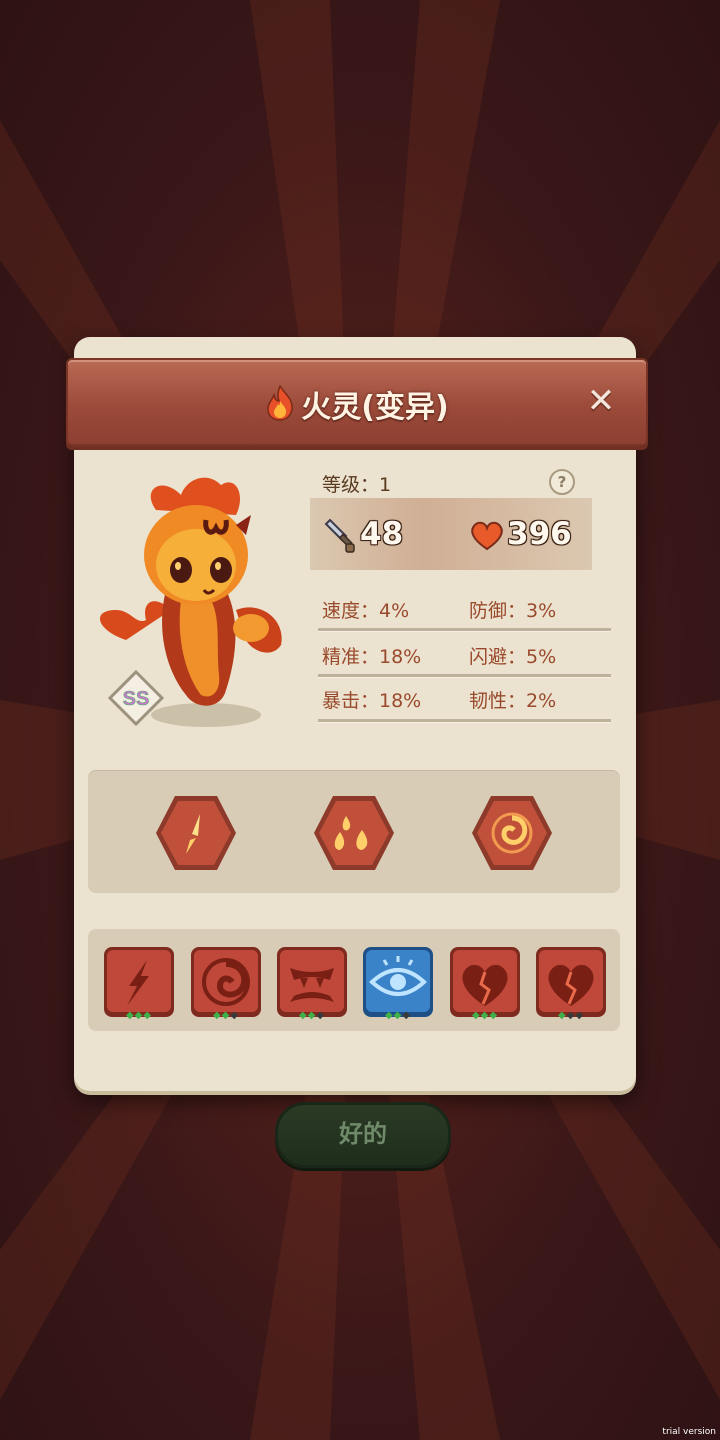 The width and height of the screenshot is (720, 1440). I want to click on attr-speed: 速度：4%, so click(366, 611).